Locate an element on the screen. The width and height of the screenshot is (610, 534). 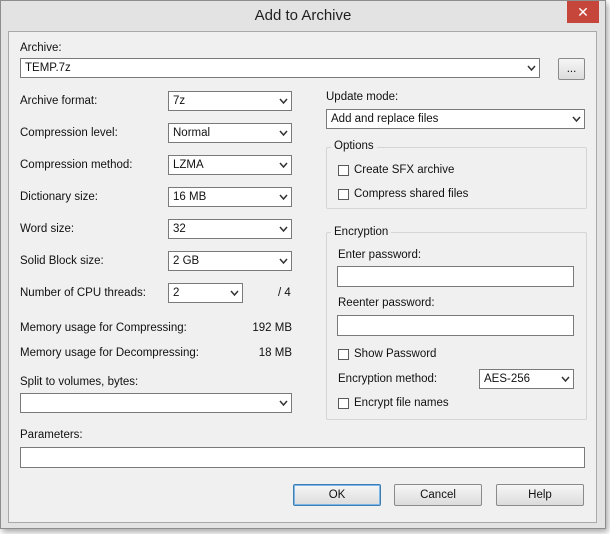
update-mode-label: Update mode: is located at coordinates (362, 97).